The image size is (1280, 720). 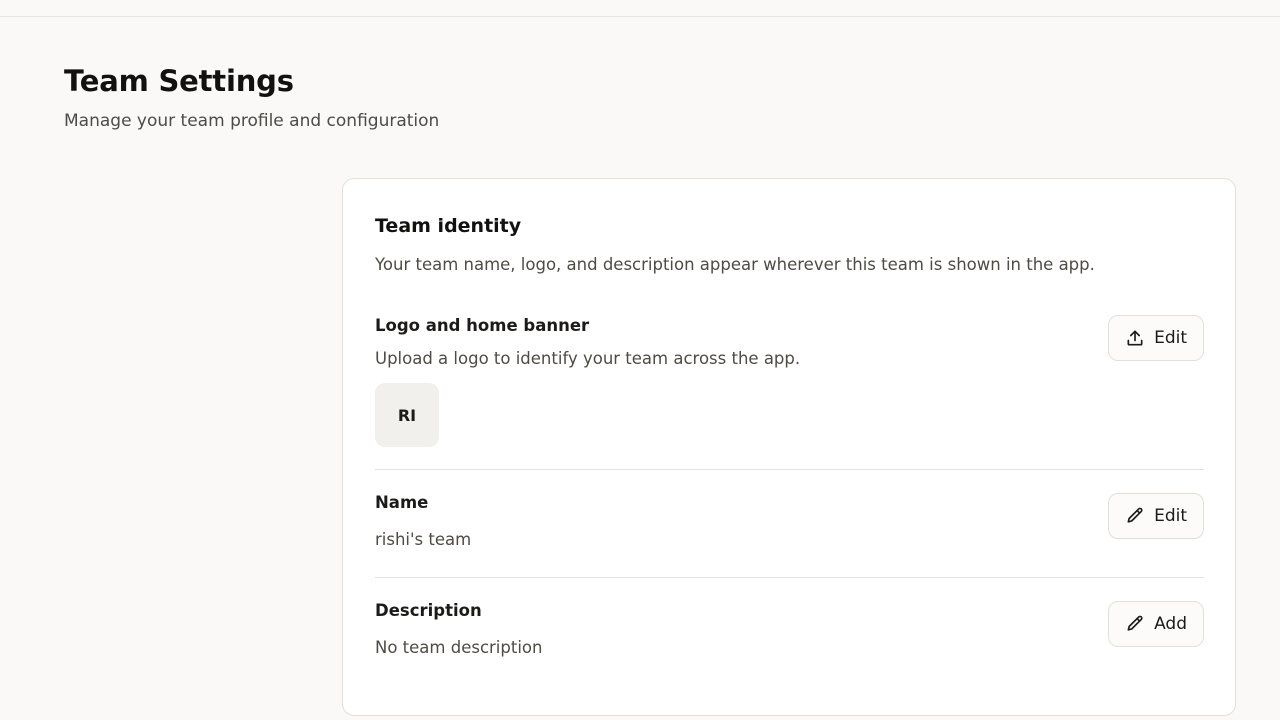 I want to click on edit-name-button: Edit, so click(x=1156, y=516).